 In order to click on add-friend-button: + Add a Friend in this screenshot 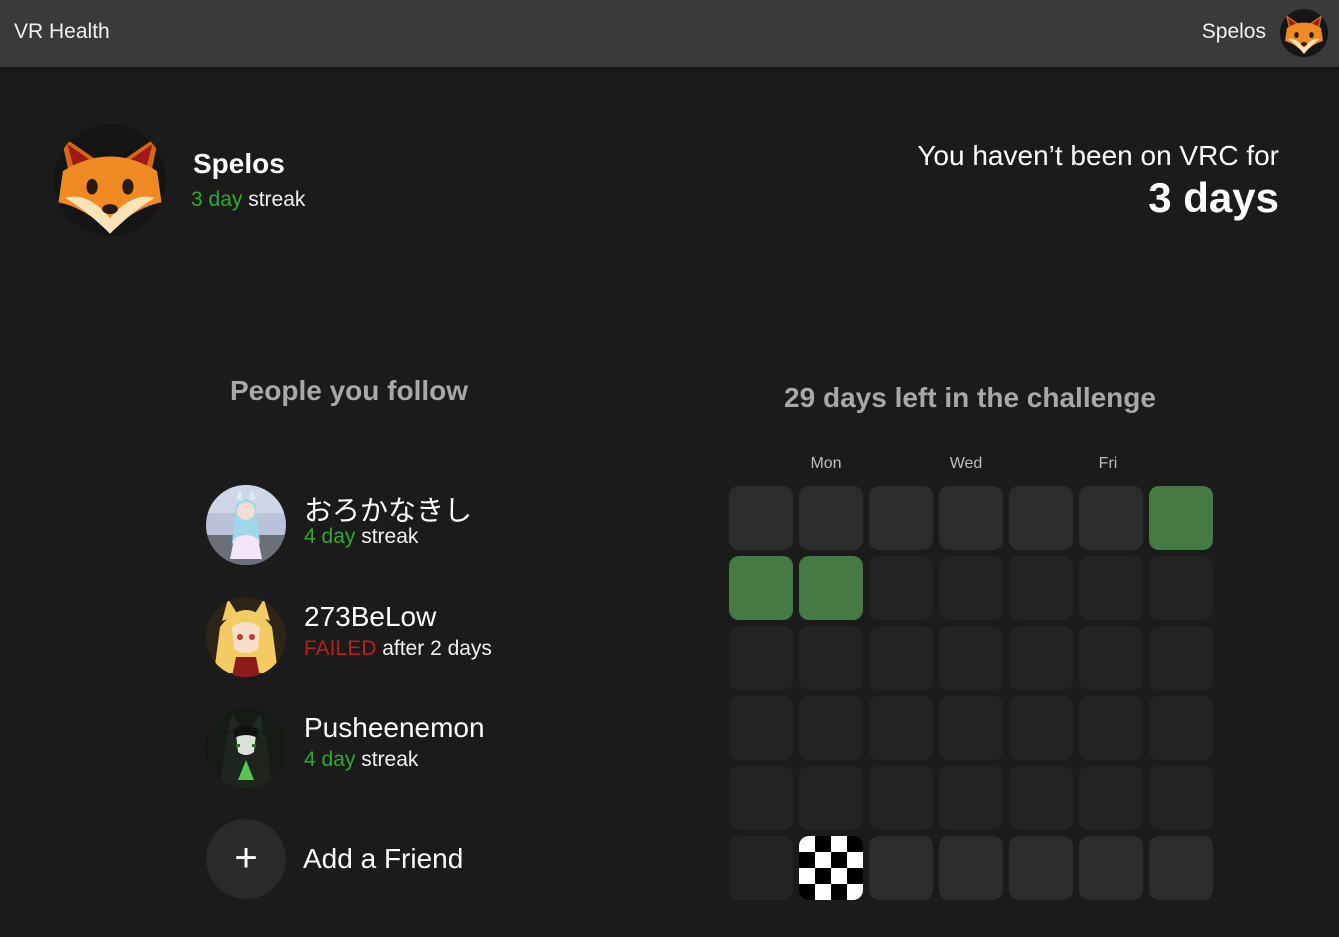, I will do `click(356, 859)`.